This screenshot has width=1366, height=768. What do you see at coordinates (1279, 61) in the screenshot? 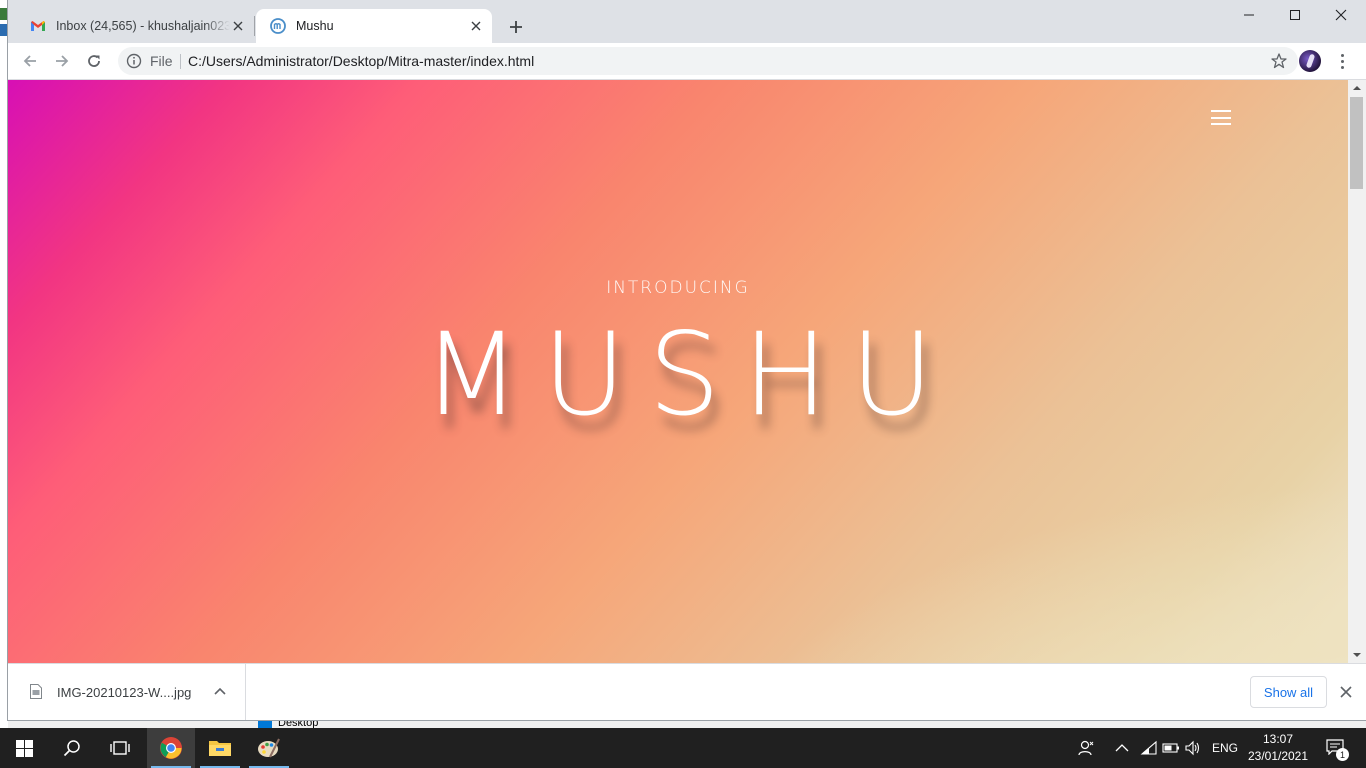
I see `star-icon` at bounding box center [1279, 61].